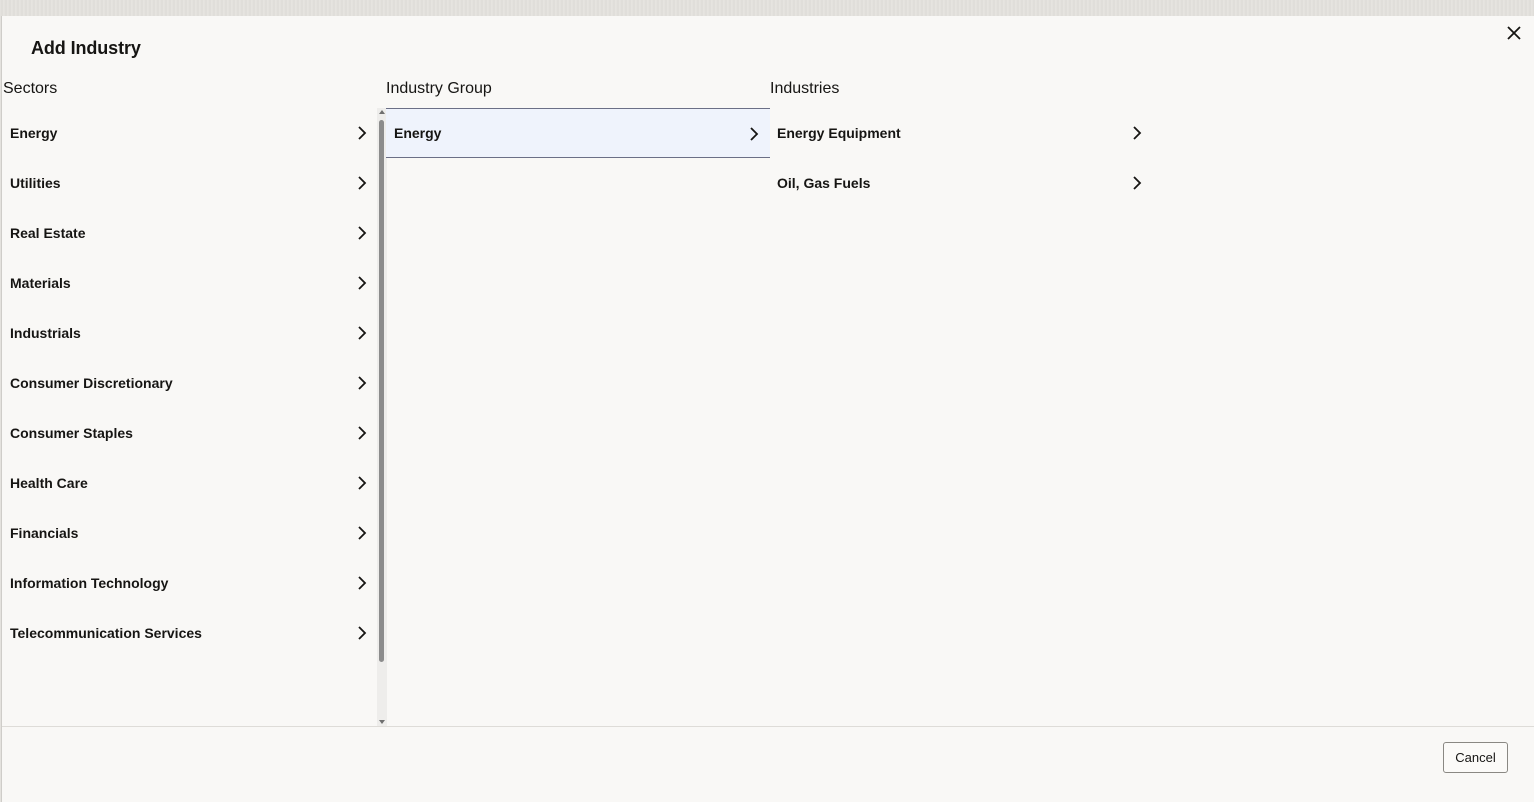 The image size is (1534, 802). Describe the element at coordinates (839, 133) in the screenshot. I see `industry-label: Energy Equipment` at that location.